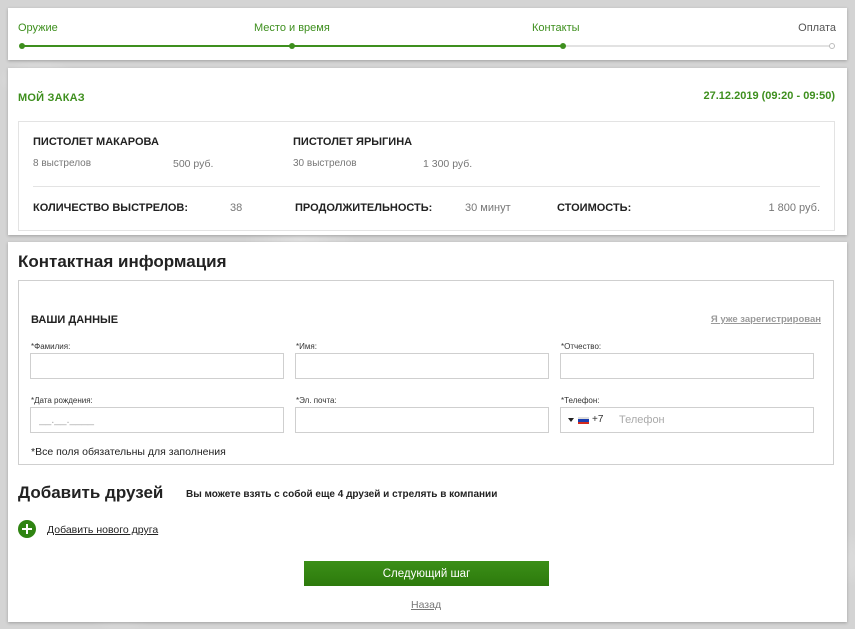 Image resolution: width=855 pixels, height=629 pixels. I want to click on add-friends-title: Добавить друзей, so click(91, 492).